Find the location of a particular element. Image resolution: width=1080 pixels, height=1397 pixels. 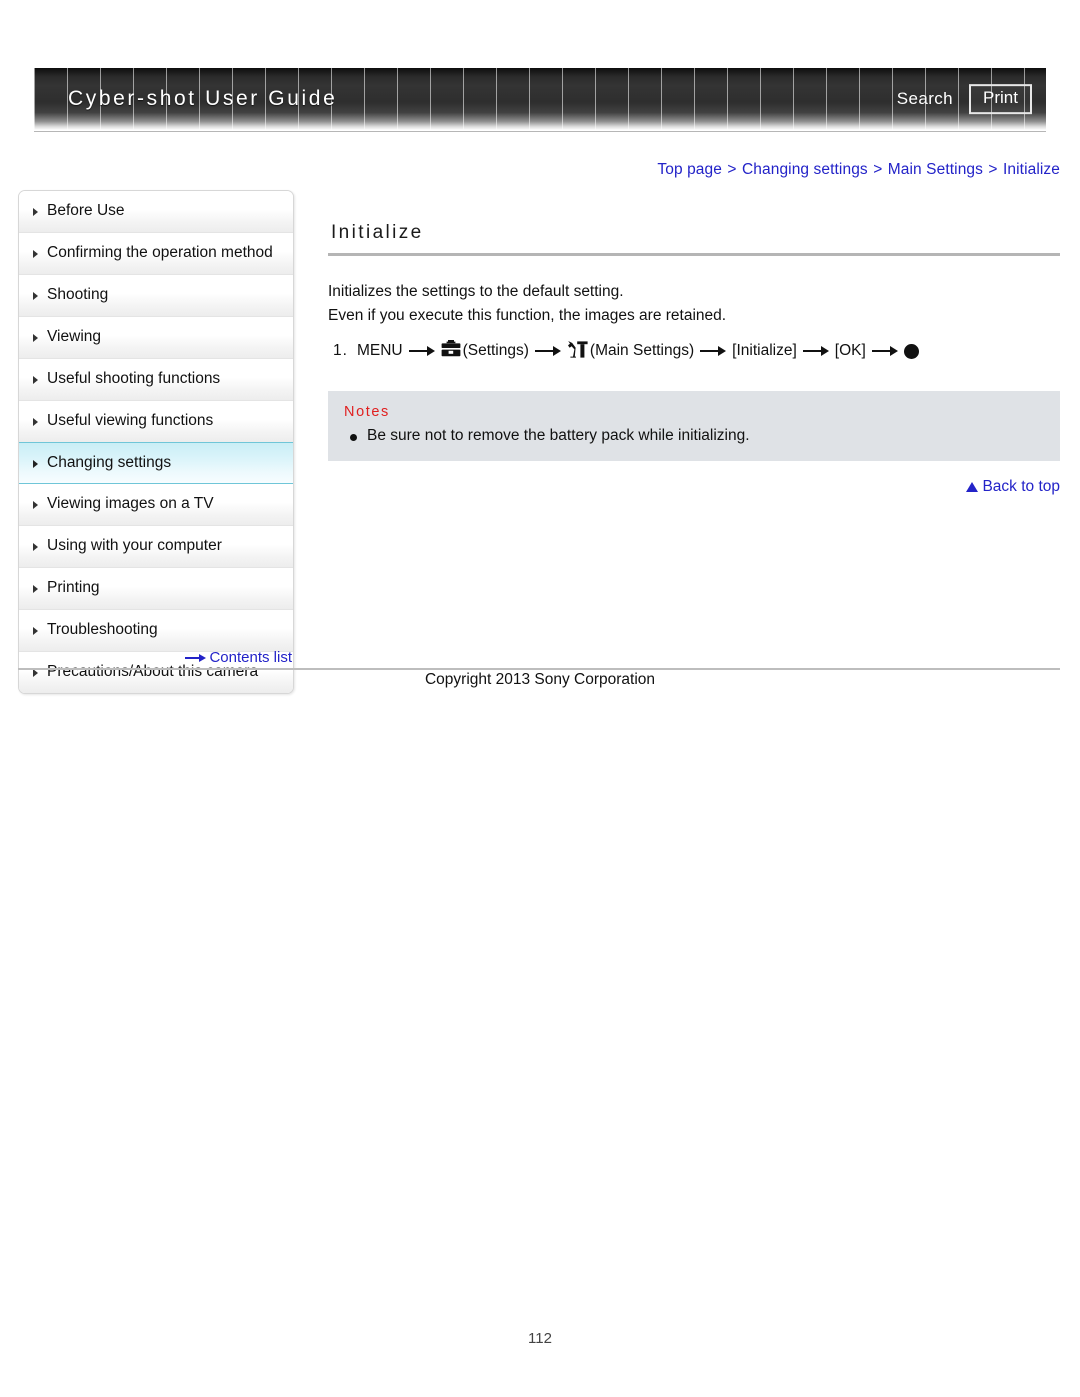

sidebar-item-changing-settings: Changing settings is located at coordinates (156, 463).